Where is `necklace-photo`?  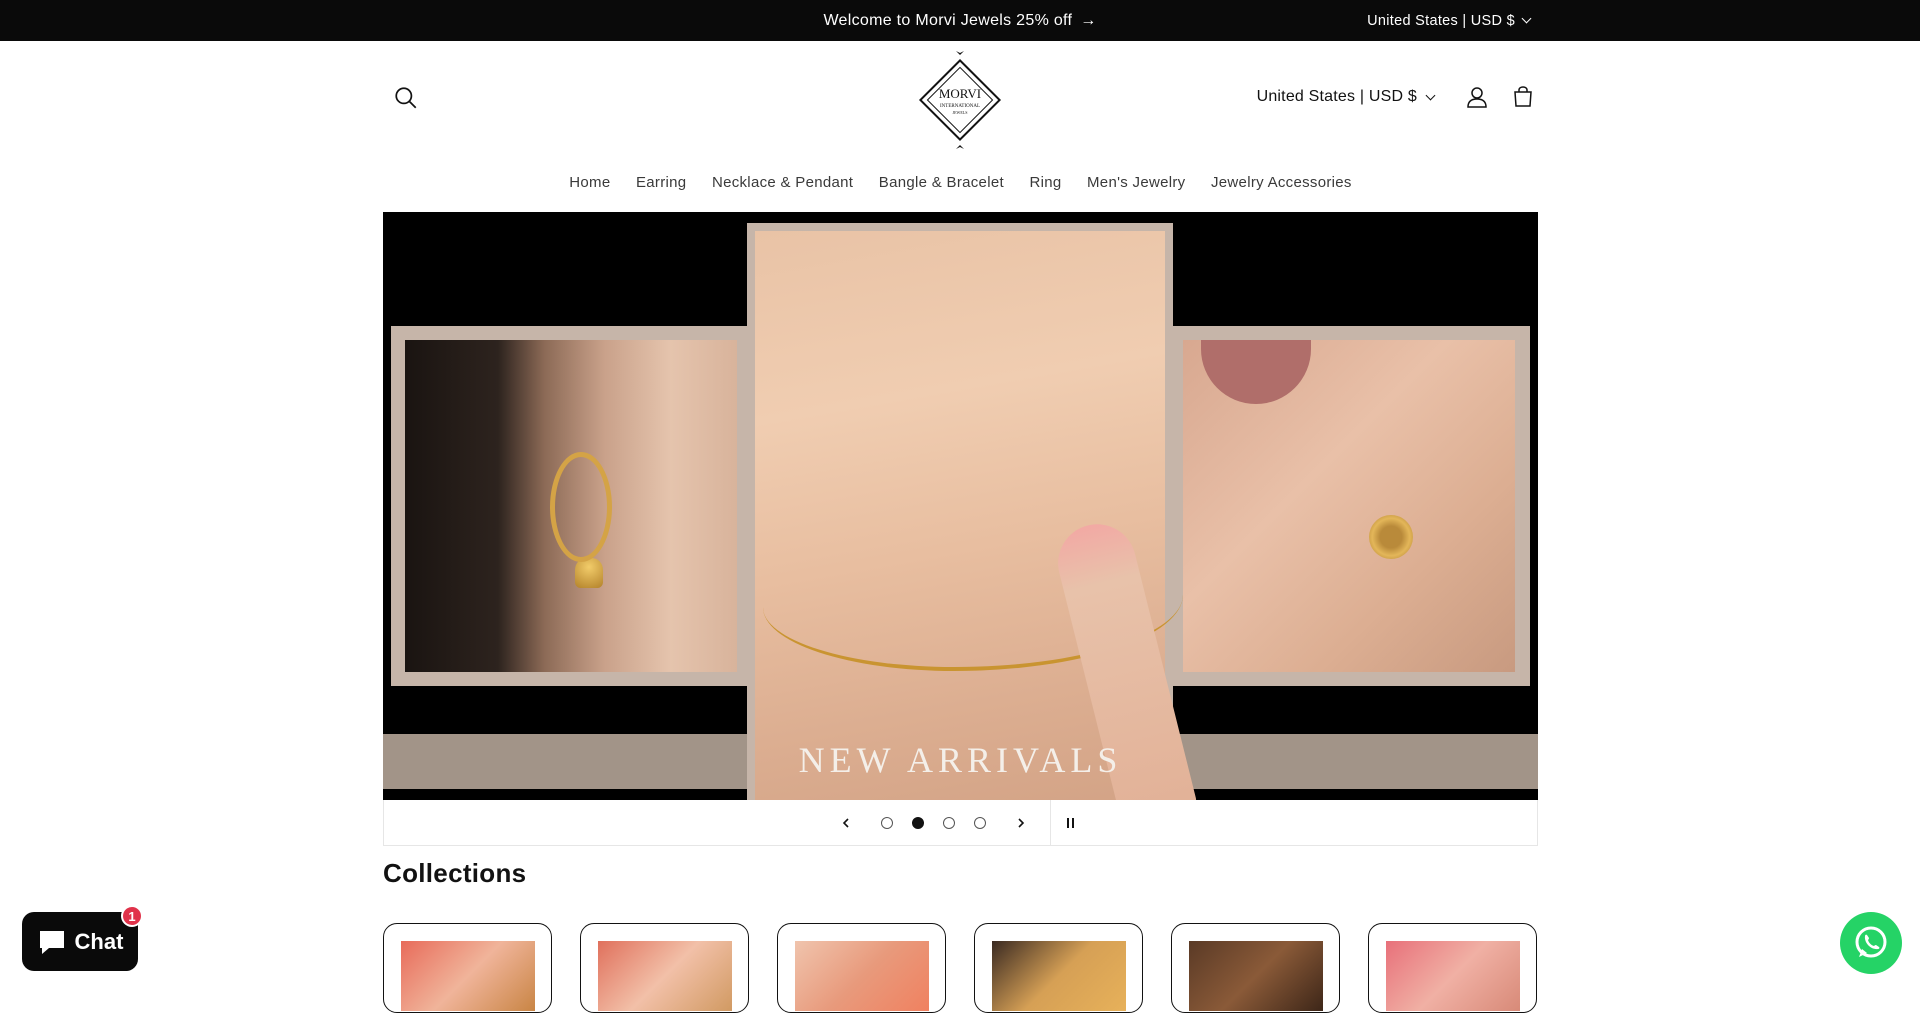 necklace-photo is located at coordinates (977, 515).